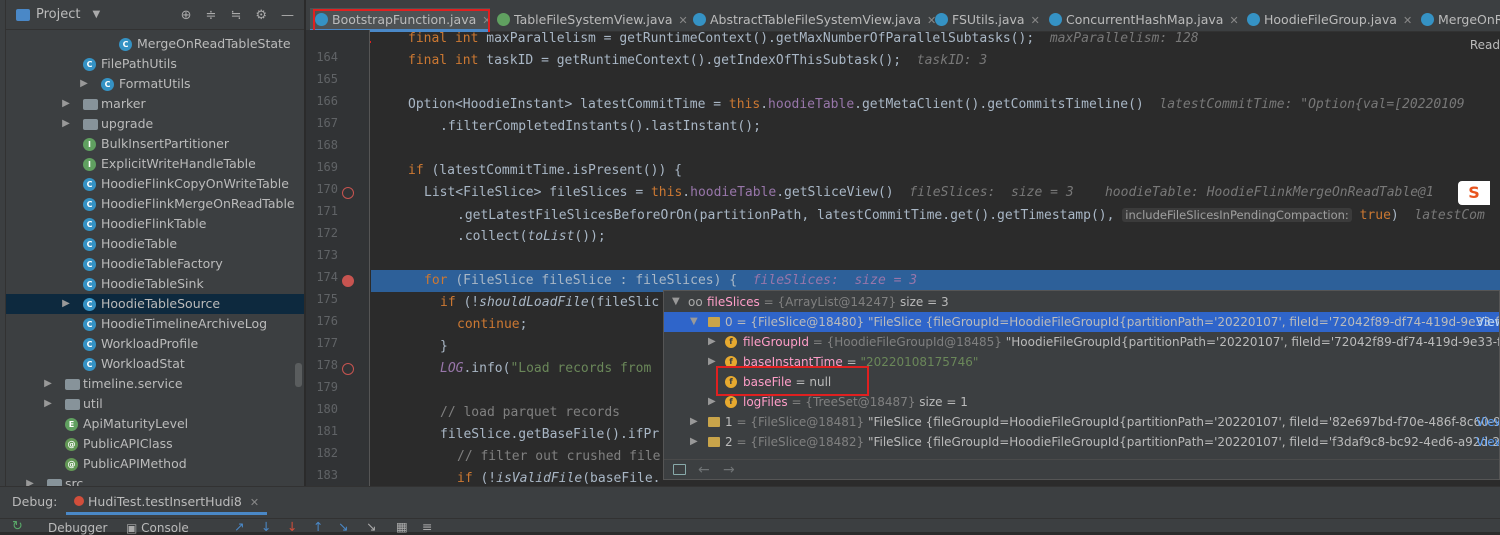 Image resolution: width=1500 pixels, height=535 pixels. Describe the element at coordinates (155, 424) in the screenshot. I see `tree-item: E ApiMaturityLevel` at that location.